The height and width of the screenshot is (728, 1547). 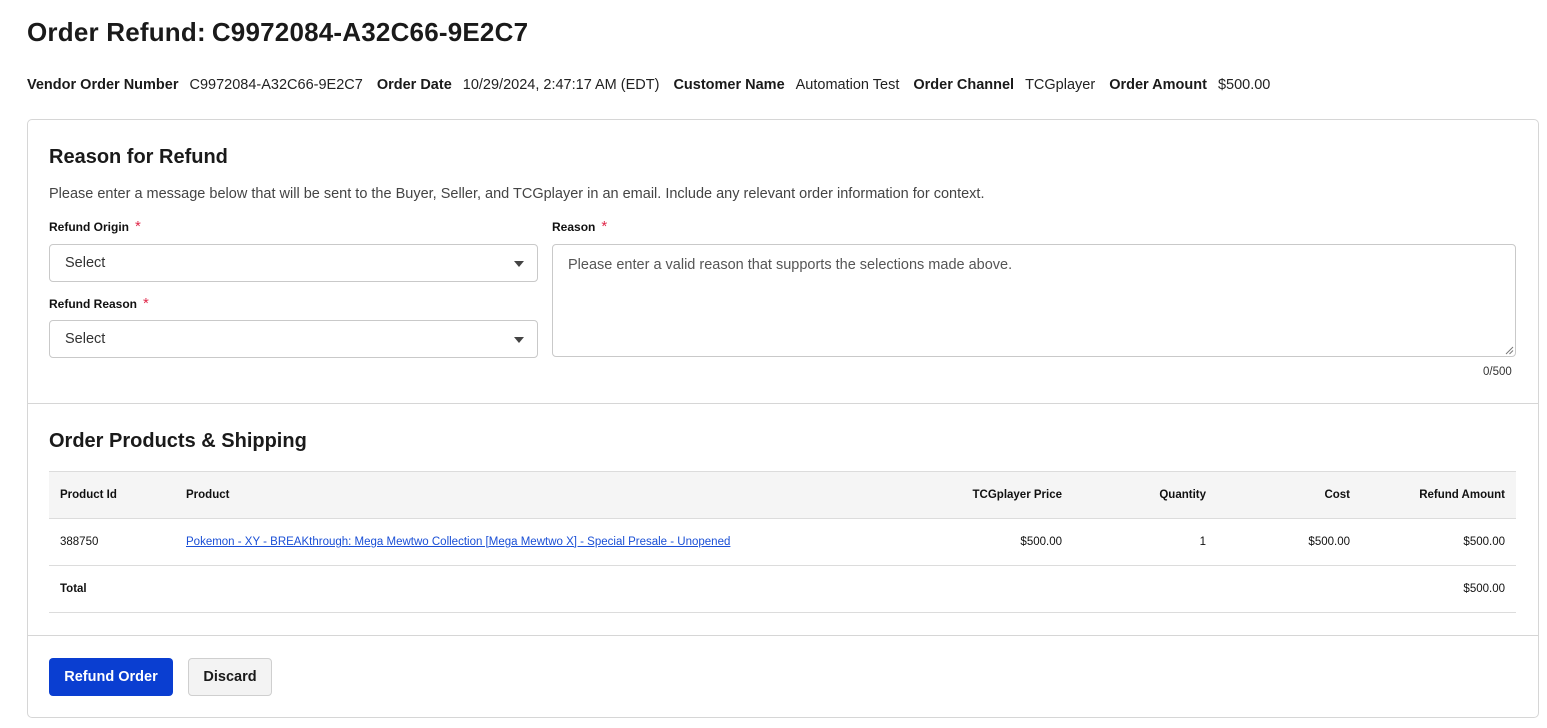 What do you see at coordinates (1145, 542) in the screenshot?
I see `cell-quantity: 1` at bounding box center [1145, 542].